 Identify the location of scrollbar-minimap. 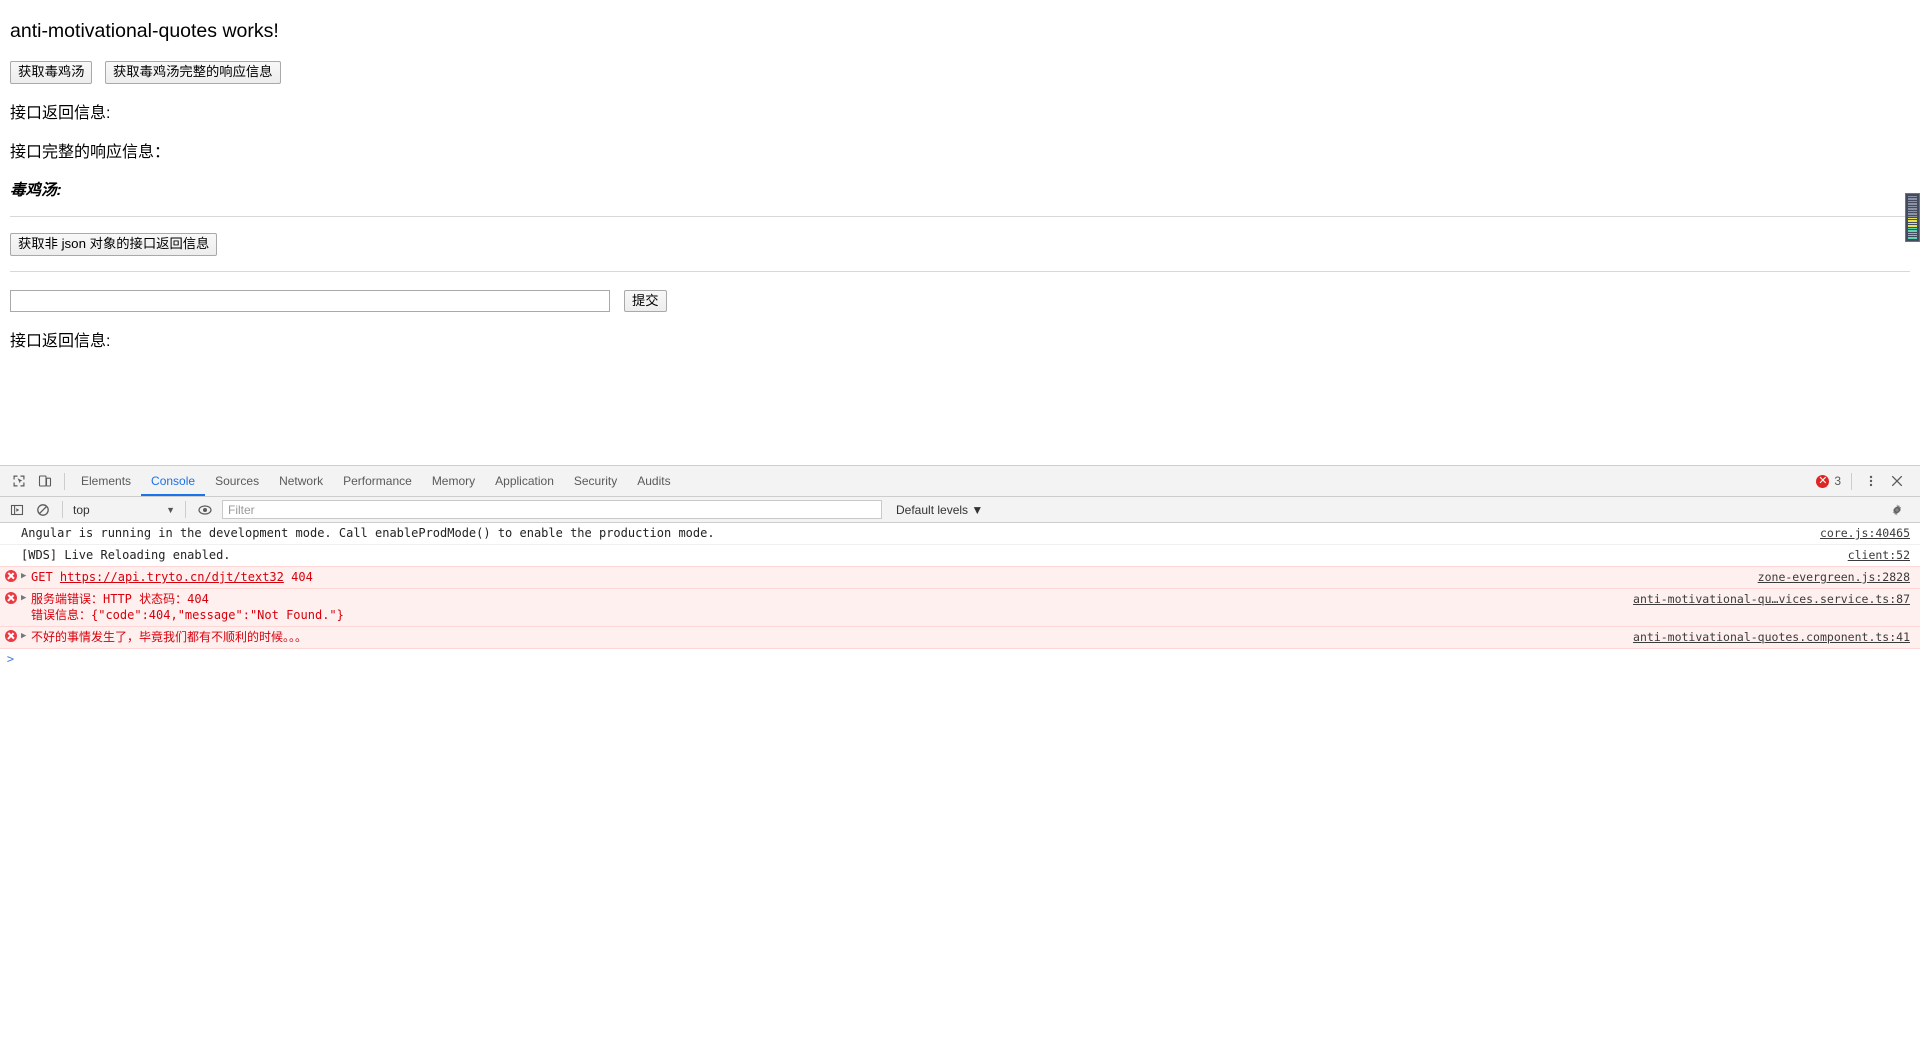
(1912, 217).